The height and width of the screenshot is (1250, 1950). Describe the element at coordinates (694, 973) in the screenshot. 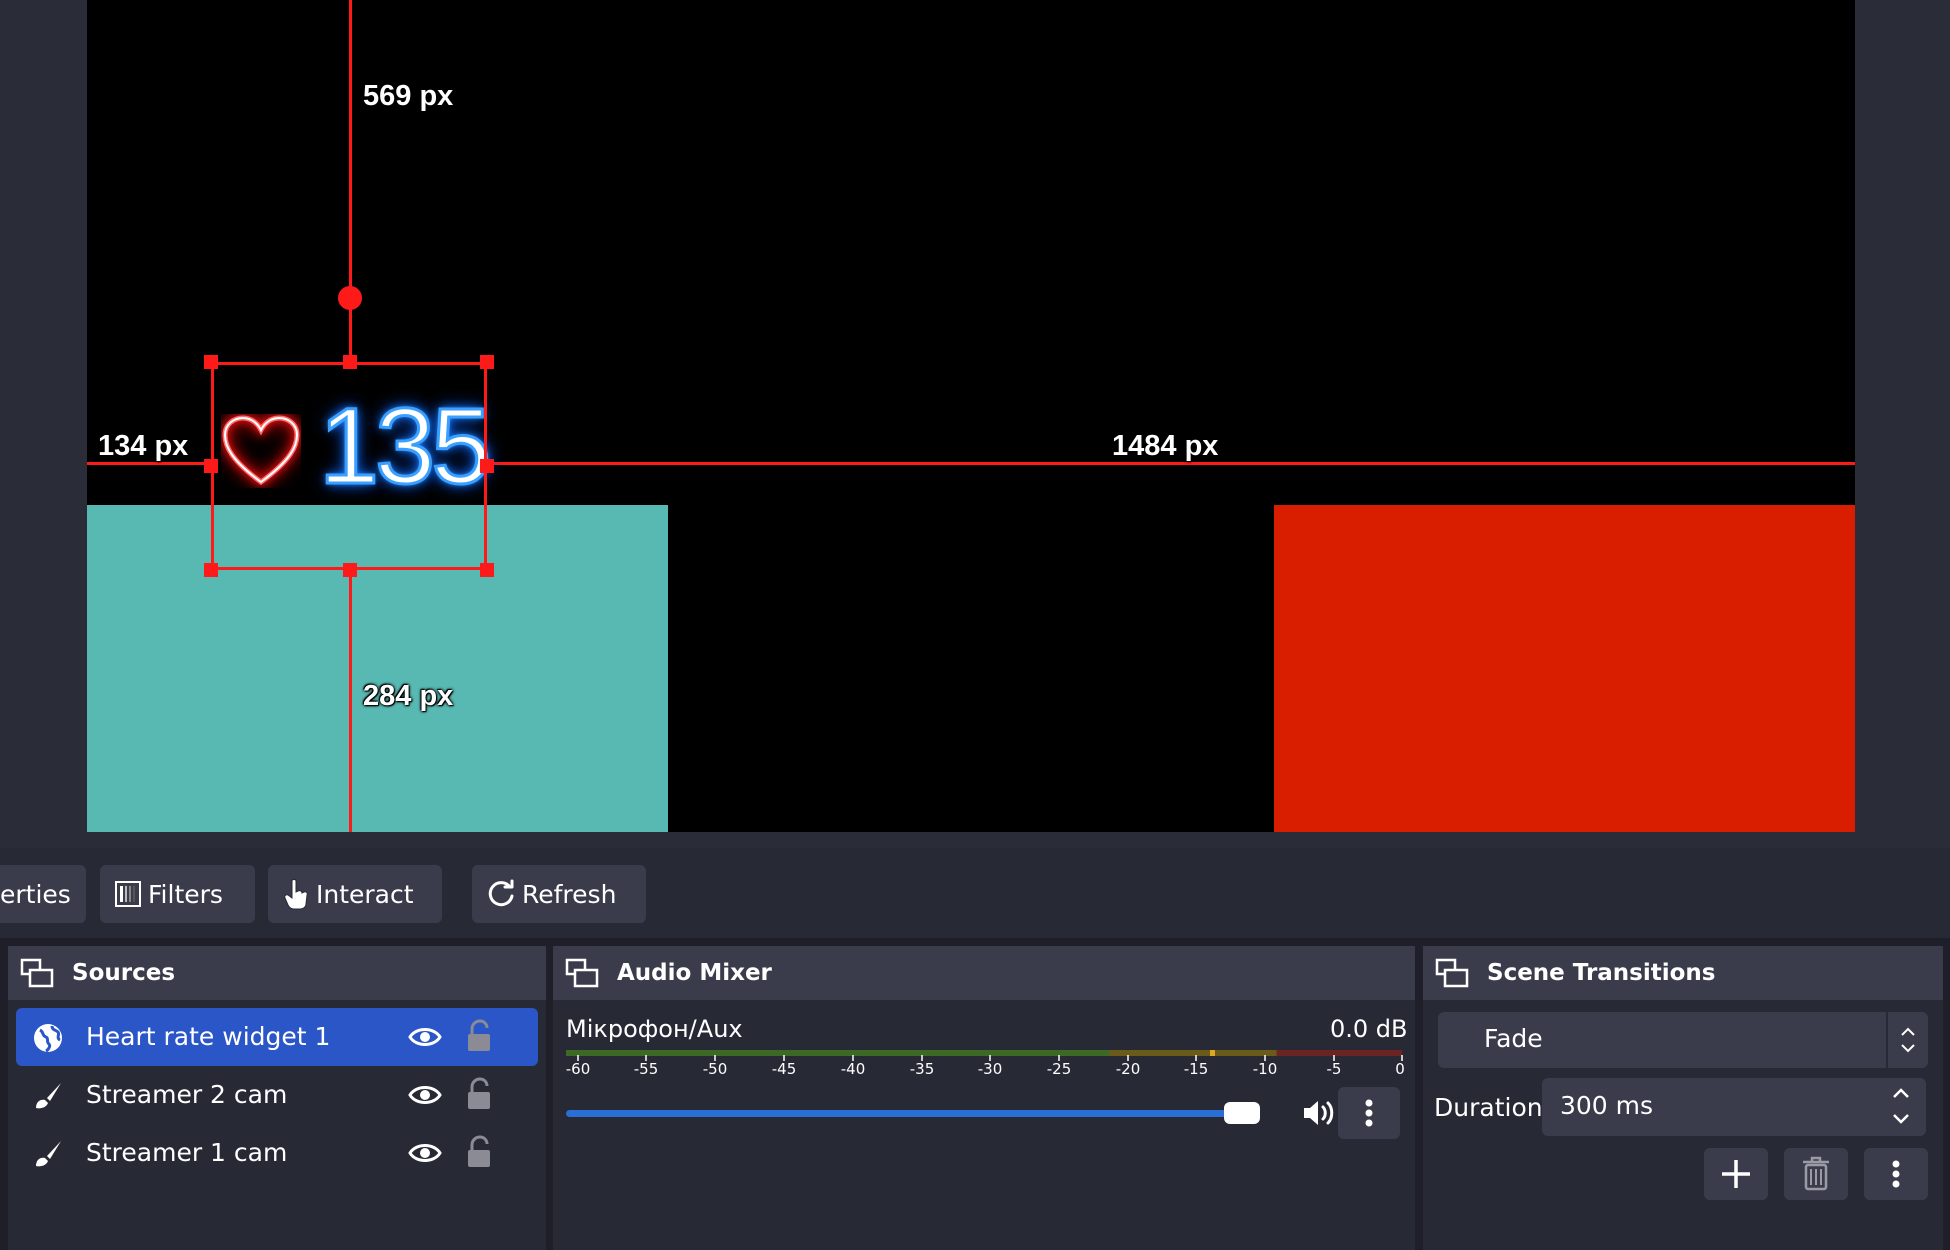

I see `audio-mixer-title: Audio Mixer` at that location.